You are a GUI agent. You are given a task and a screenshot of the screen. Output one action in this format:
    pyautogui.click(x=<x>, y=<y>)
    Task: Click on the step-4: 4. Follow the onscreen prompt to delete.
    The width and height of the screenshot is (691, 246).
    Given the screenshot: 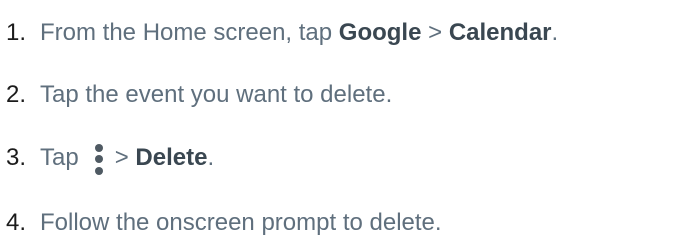 What is the action you would take?
    pyautogui.click(x=221, y=223)
    